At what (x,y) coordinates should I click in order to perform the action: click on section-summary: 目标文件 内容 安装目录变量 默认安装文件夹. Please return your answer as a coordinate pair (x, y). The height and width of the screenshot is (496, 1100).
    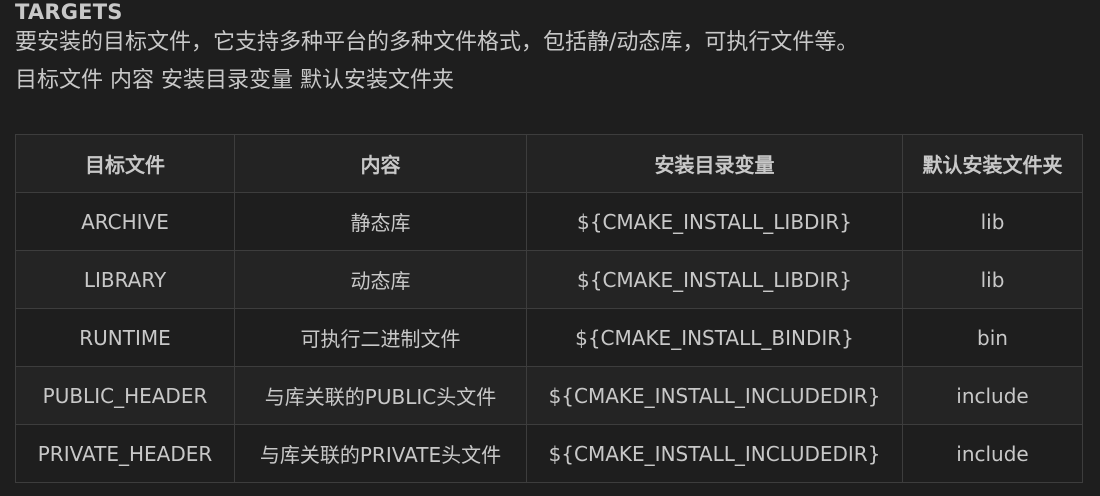
    Looking at the image, I should click on (234, 80).